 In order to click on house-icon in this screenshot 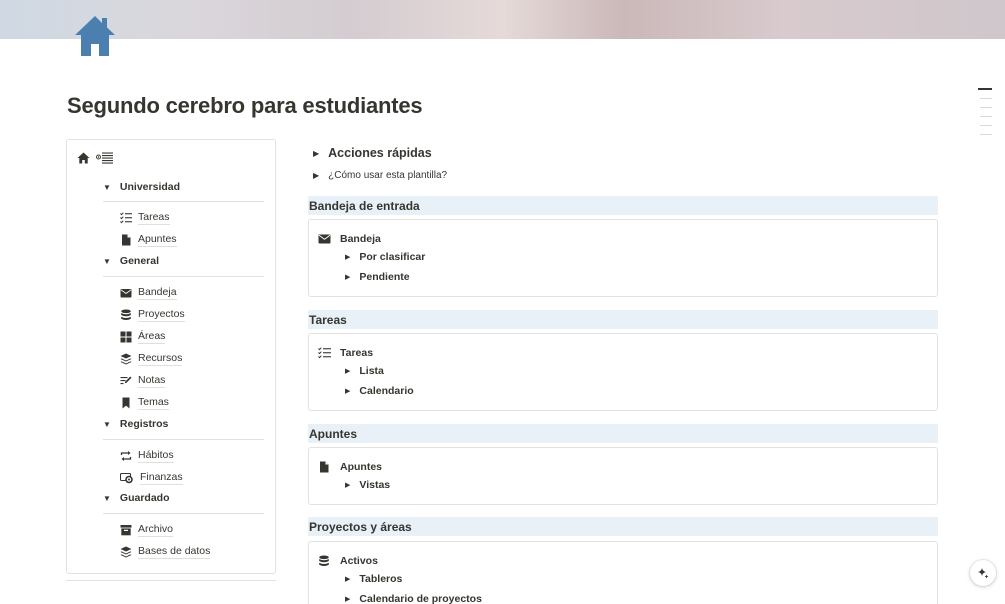, I will do `click(95, 36)`.